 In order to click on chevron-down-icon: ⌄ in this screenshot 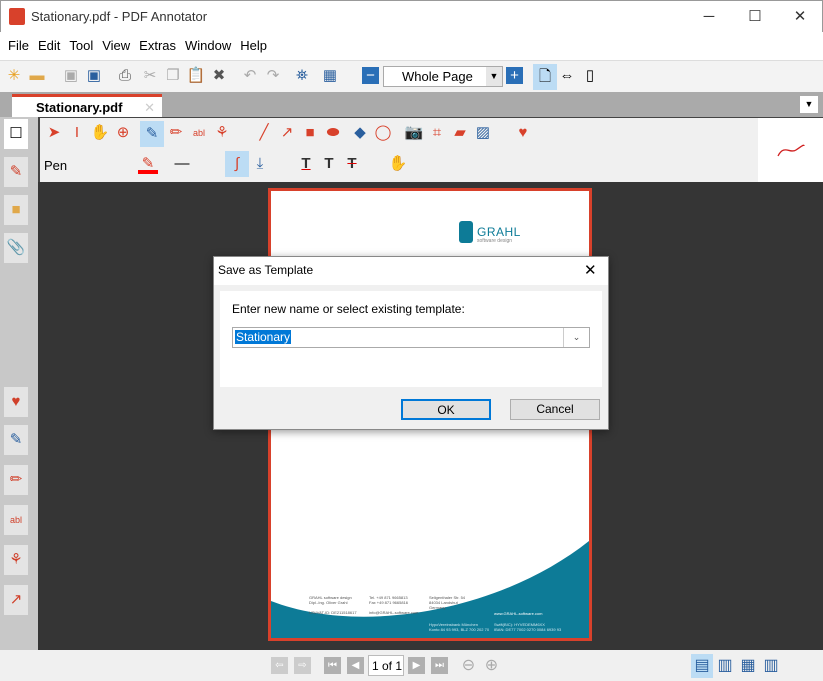, I will do `click(576, 337)`.